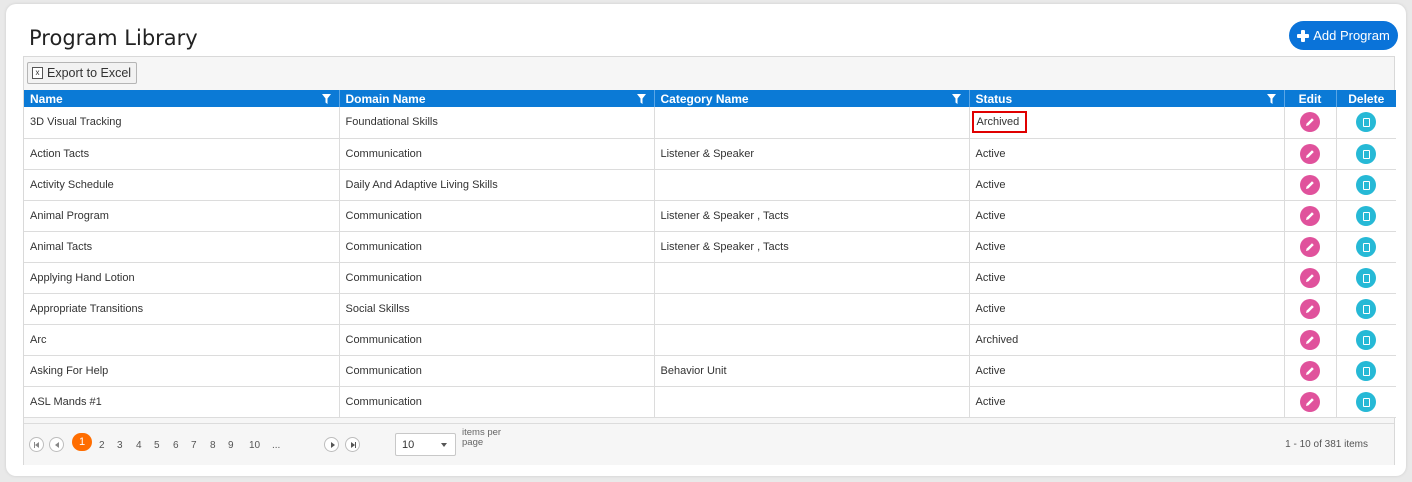 The width and height of the screenshot is (1412, 482). Describe the element at coordinates (213, 445) in the screenshot. I see `page-link: 8` at that location.